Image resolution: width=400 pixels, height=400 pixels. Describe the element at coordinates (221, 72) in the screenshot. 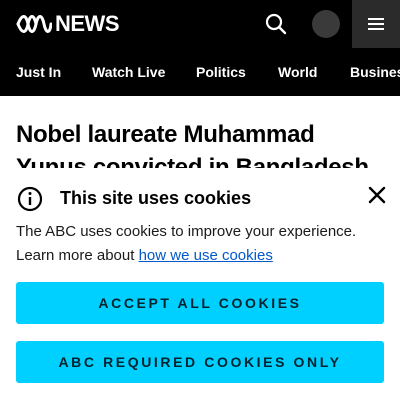

I see `nav-item-politics: Politics` at that location.